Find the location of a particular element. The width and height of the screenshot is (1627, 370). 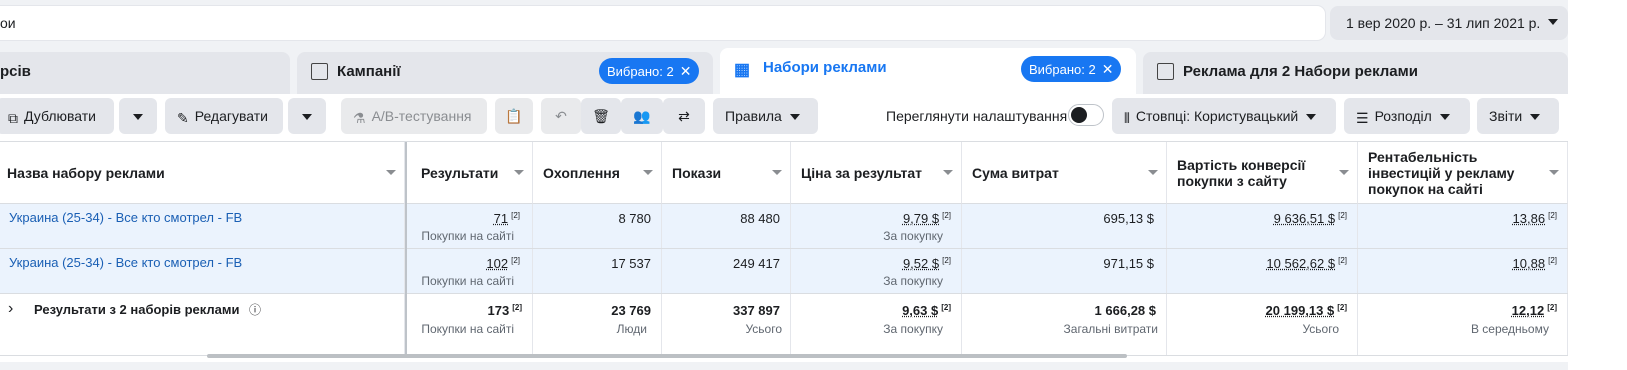

expand-icon: › is located at coordinates (10, 309).